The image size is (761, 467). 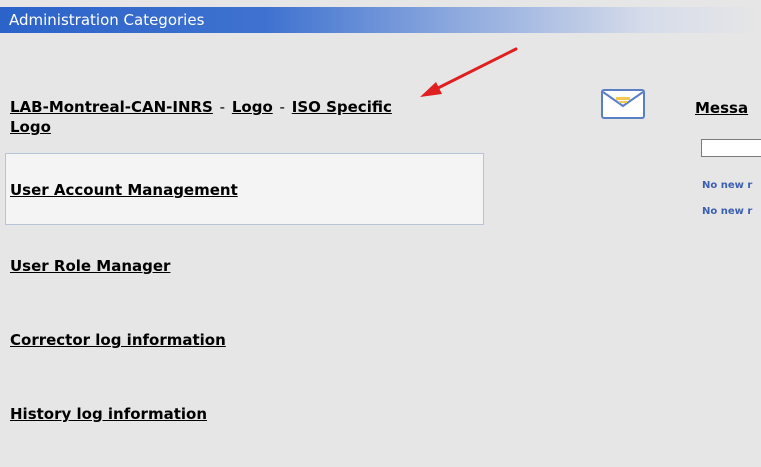 What do you see at coordinates (90, 266) in the screenshot?
I see `user-role-manager-link: User Role Manager` at bounding box center [90, 266].